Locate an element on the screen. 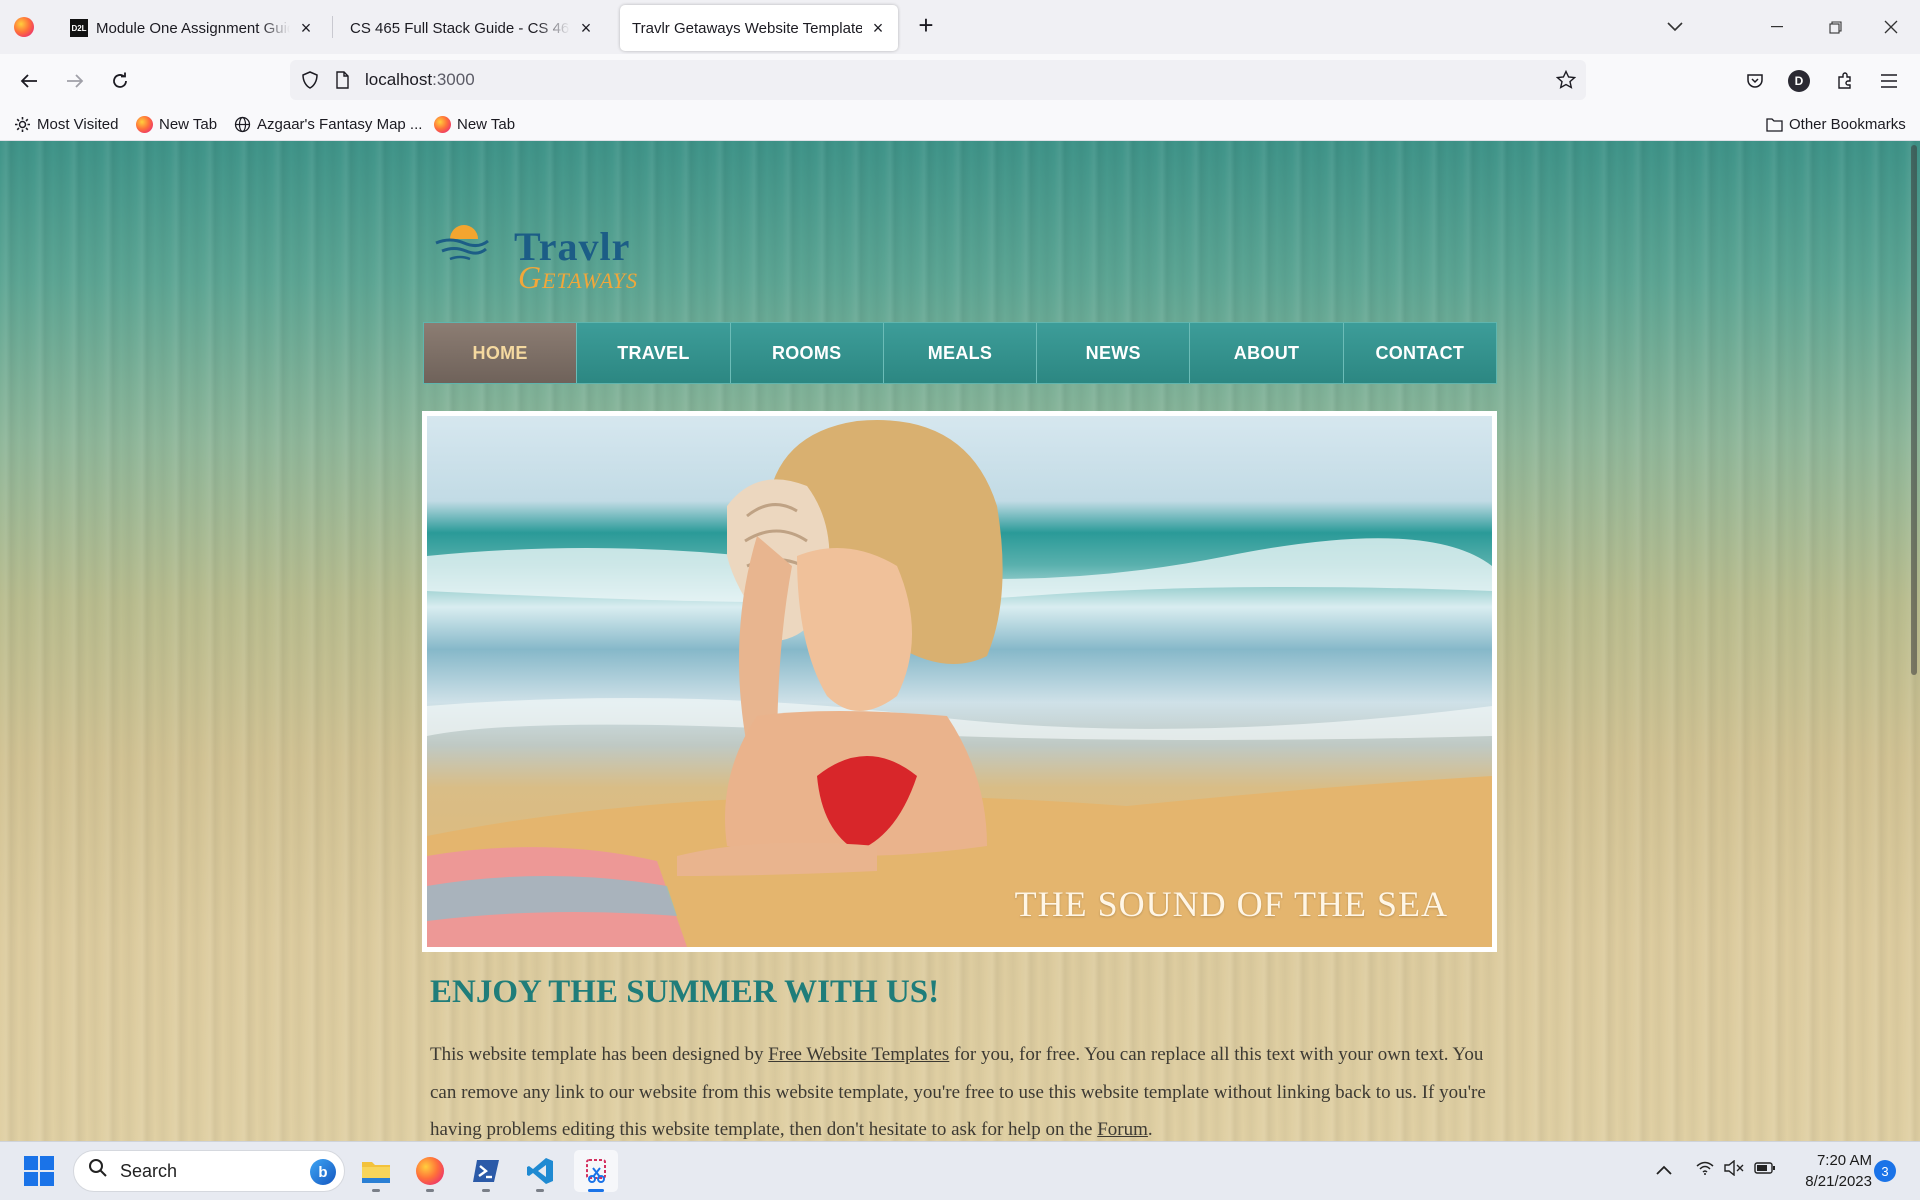 Image resolution: width=1920 pixels, height=1200 pixels. tab-travlr-active: Travlr Getaways Website Template × is located at coordinates (759, 28).